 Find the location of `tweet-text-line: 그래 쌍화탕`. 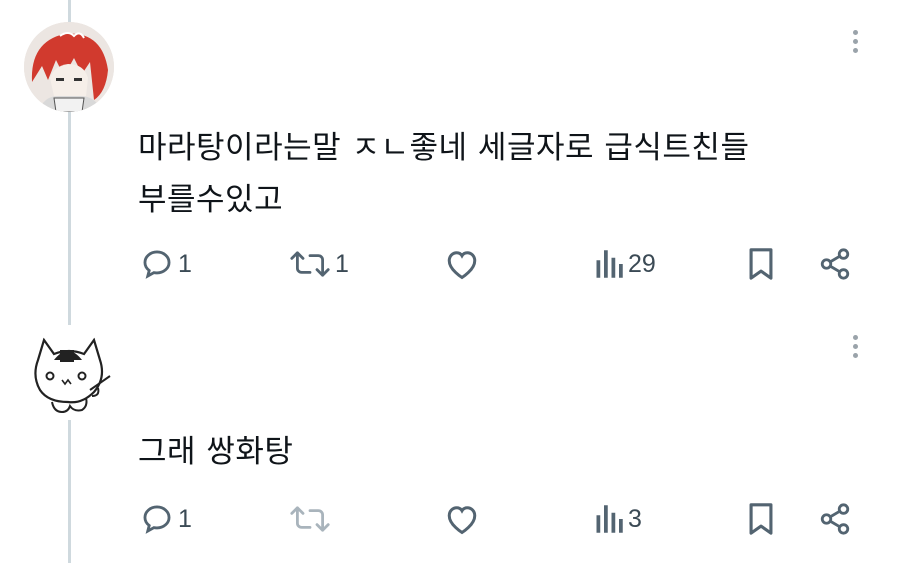

tweet-text-line: 그래 쌍화탕 is located at coordinates (216, 452).